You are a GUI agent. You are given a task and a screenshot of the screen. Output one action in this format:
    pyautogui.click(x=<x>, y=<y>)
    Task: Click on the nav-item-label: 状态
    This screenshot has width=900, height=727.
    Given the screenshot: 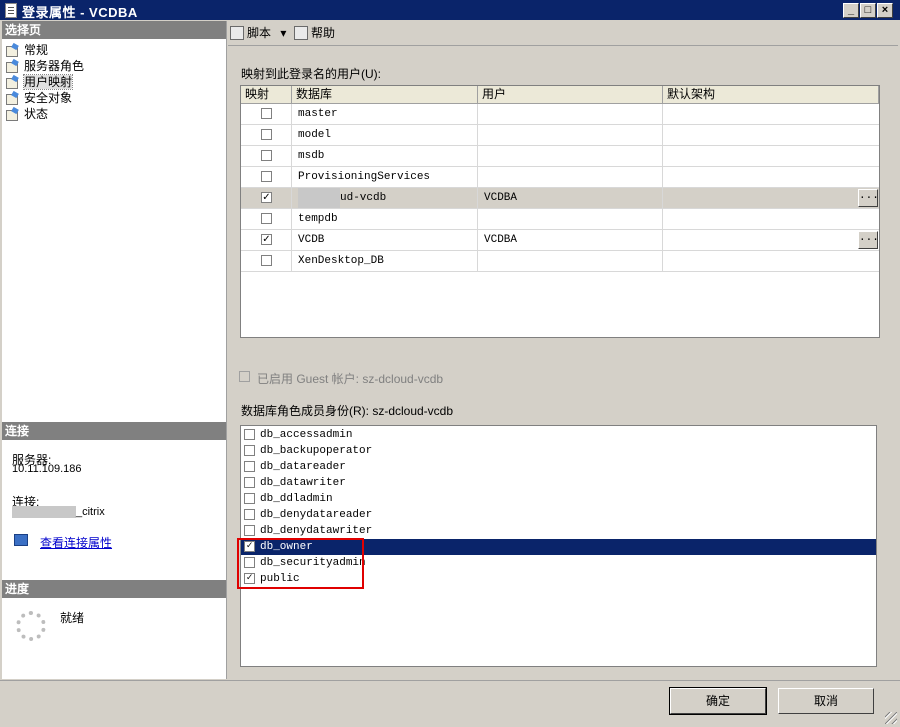 What is the action you would take?
    pyautogui.click(x=36, y=114)
    